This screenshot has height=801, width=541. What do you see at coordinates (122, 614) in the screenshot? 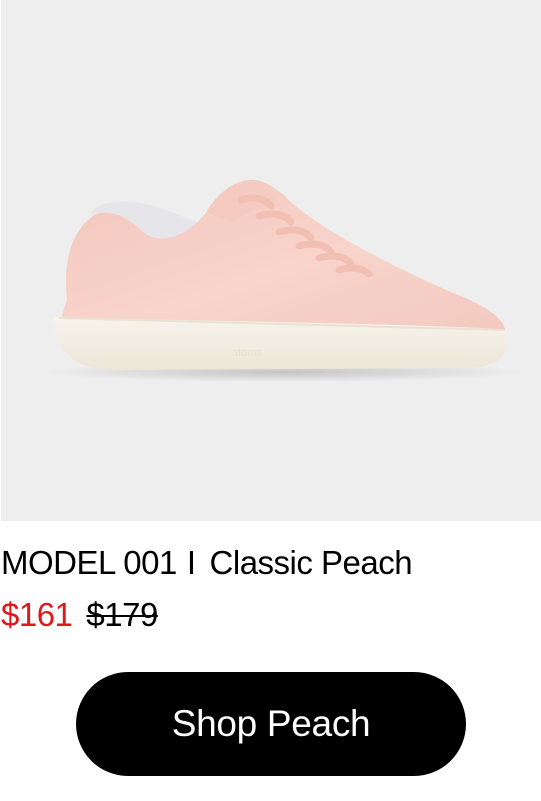
I see `original-price: $179` at bounding box center [122, 614].